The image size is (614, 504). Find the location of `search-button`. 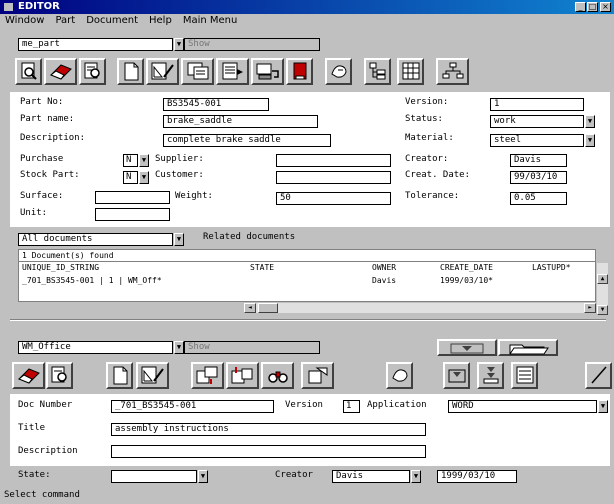

search-button is located at coordinates (28, 71).